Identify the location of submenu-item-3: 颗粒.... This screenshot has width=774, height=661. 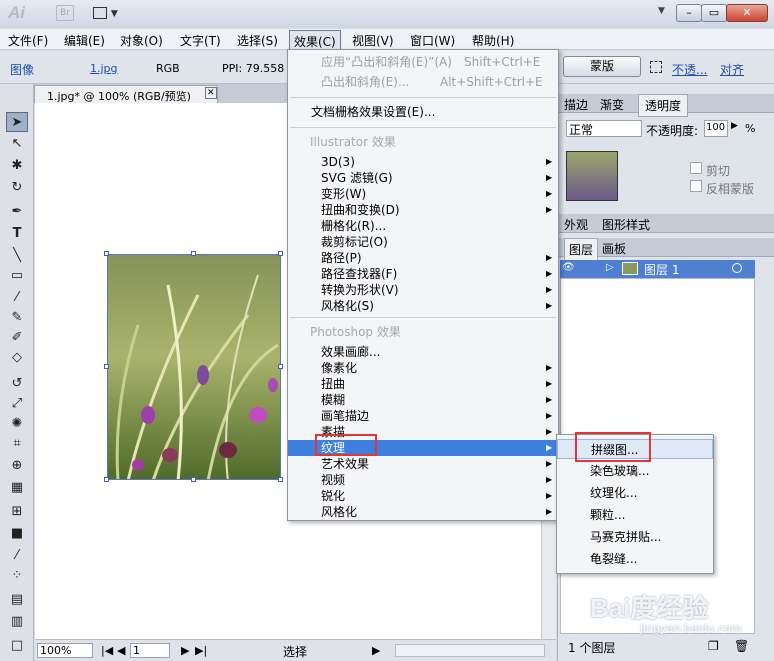
(635, 515).